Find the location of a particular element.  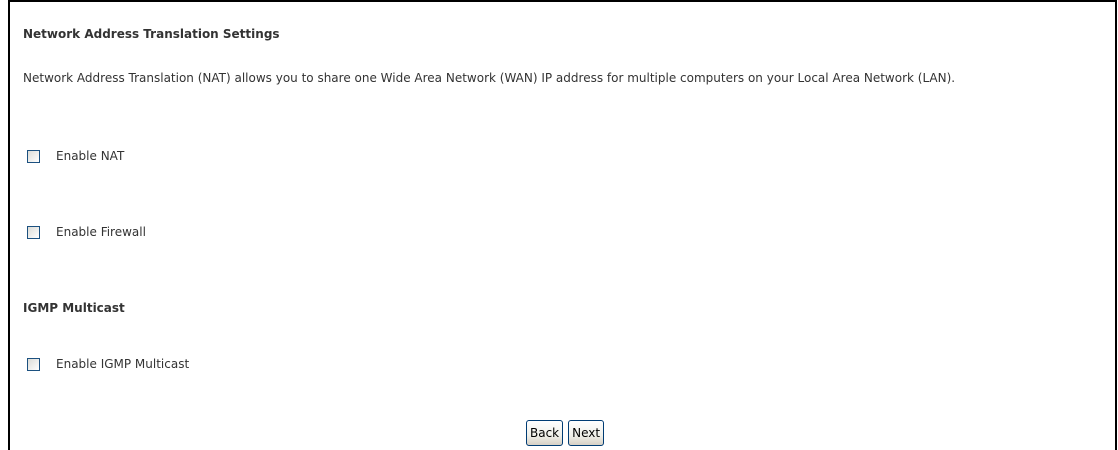

enable-nat-option: Enable NAT is located at coordinates (75, 156).